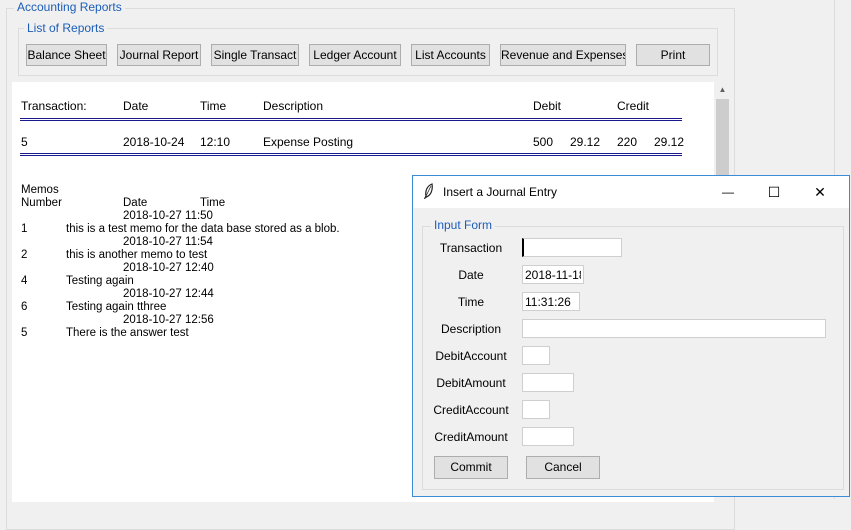  Describe the element at coordinates (471, 437) in the screenshot. I see `credit-amount-label: CreditAmount` at that location.